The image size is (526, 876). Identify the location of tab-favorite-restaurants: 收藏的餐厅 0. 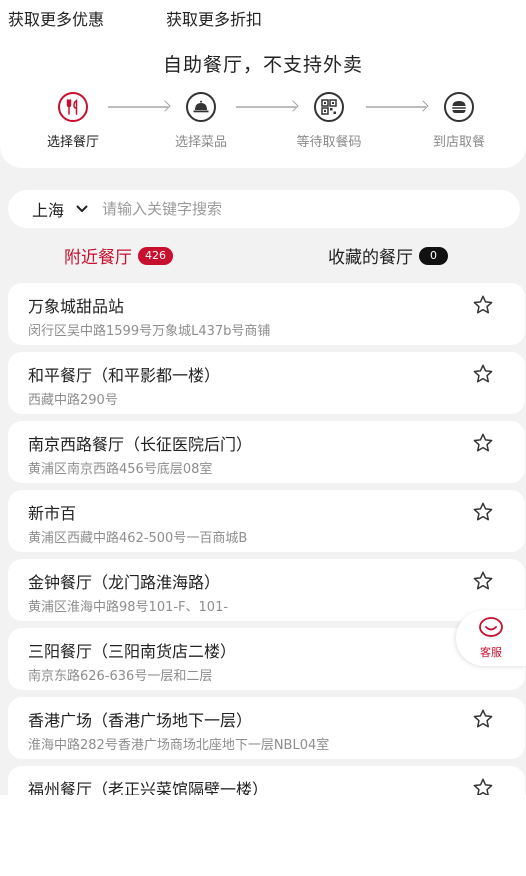
(388, 255).